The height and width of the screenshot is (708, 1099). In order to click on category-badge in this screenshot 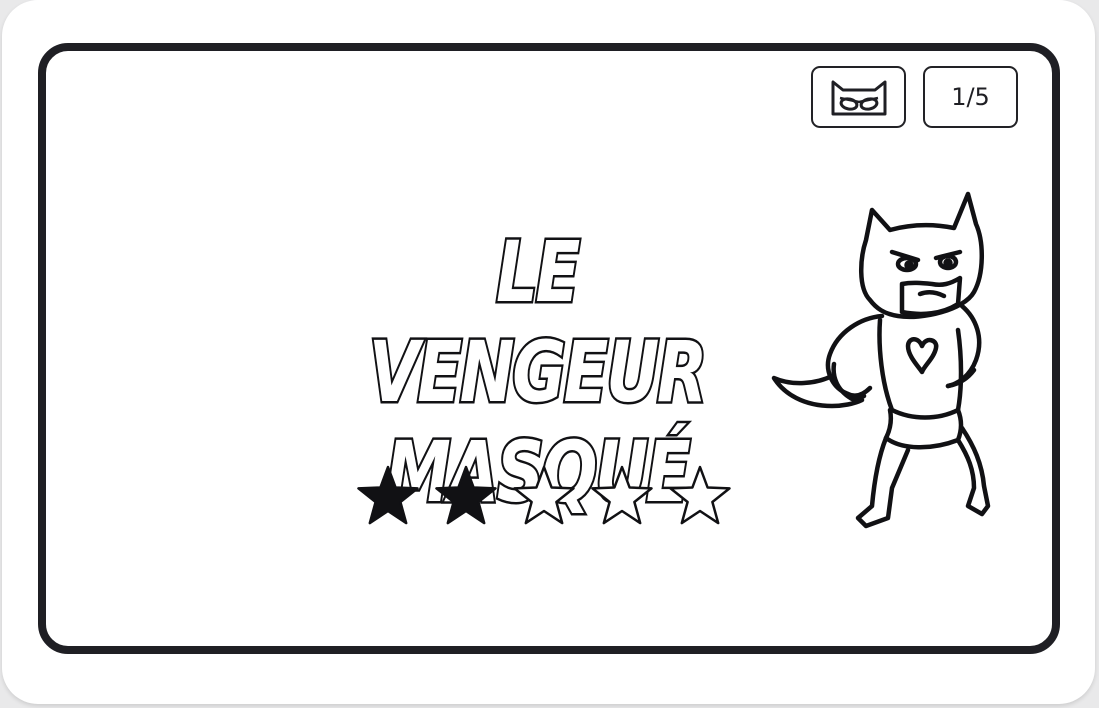, I will do `click(858, 97)`.